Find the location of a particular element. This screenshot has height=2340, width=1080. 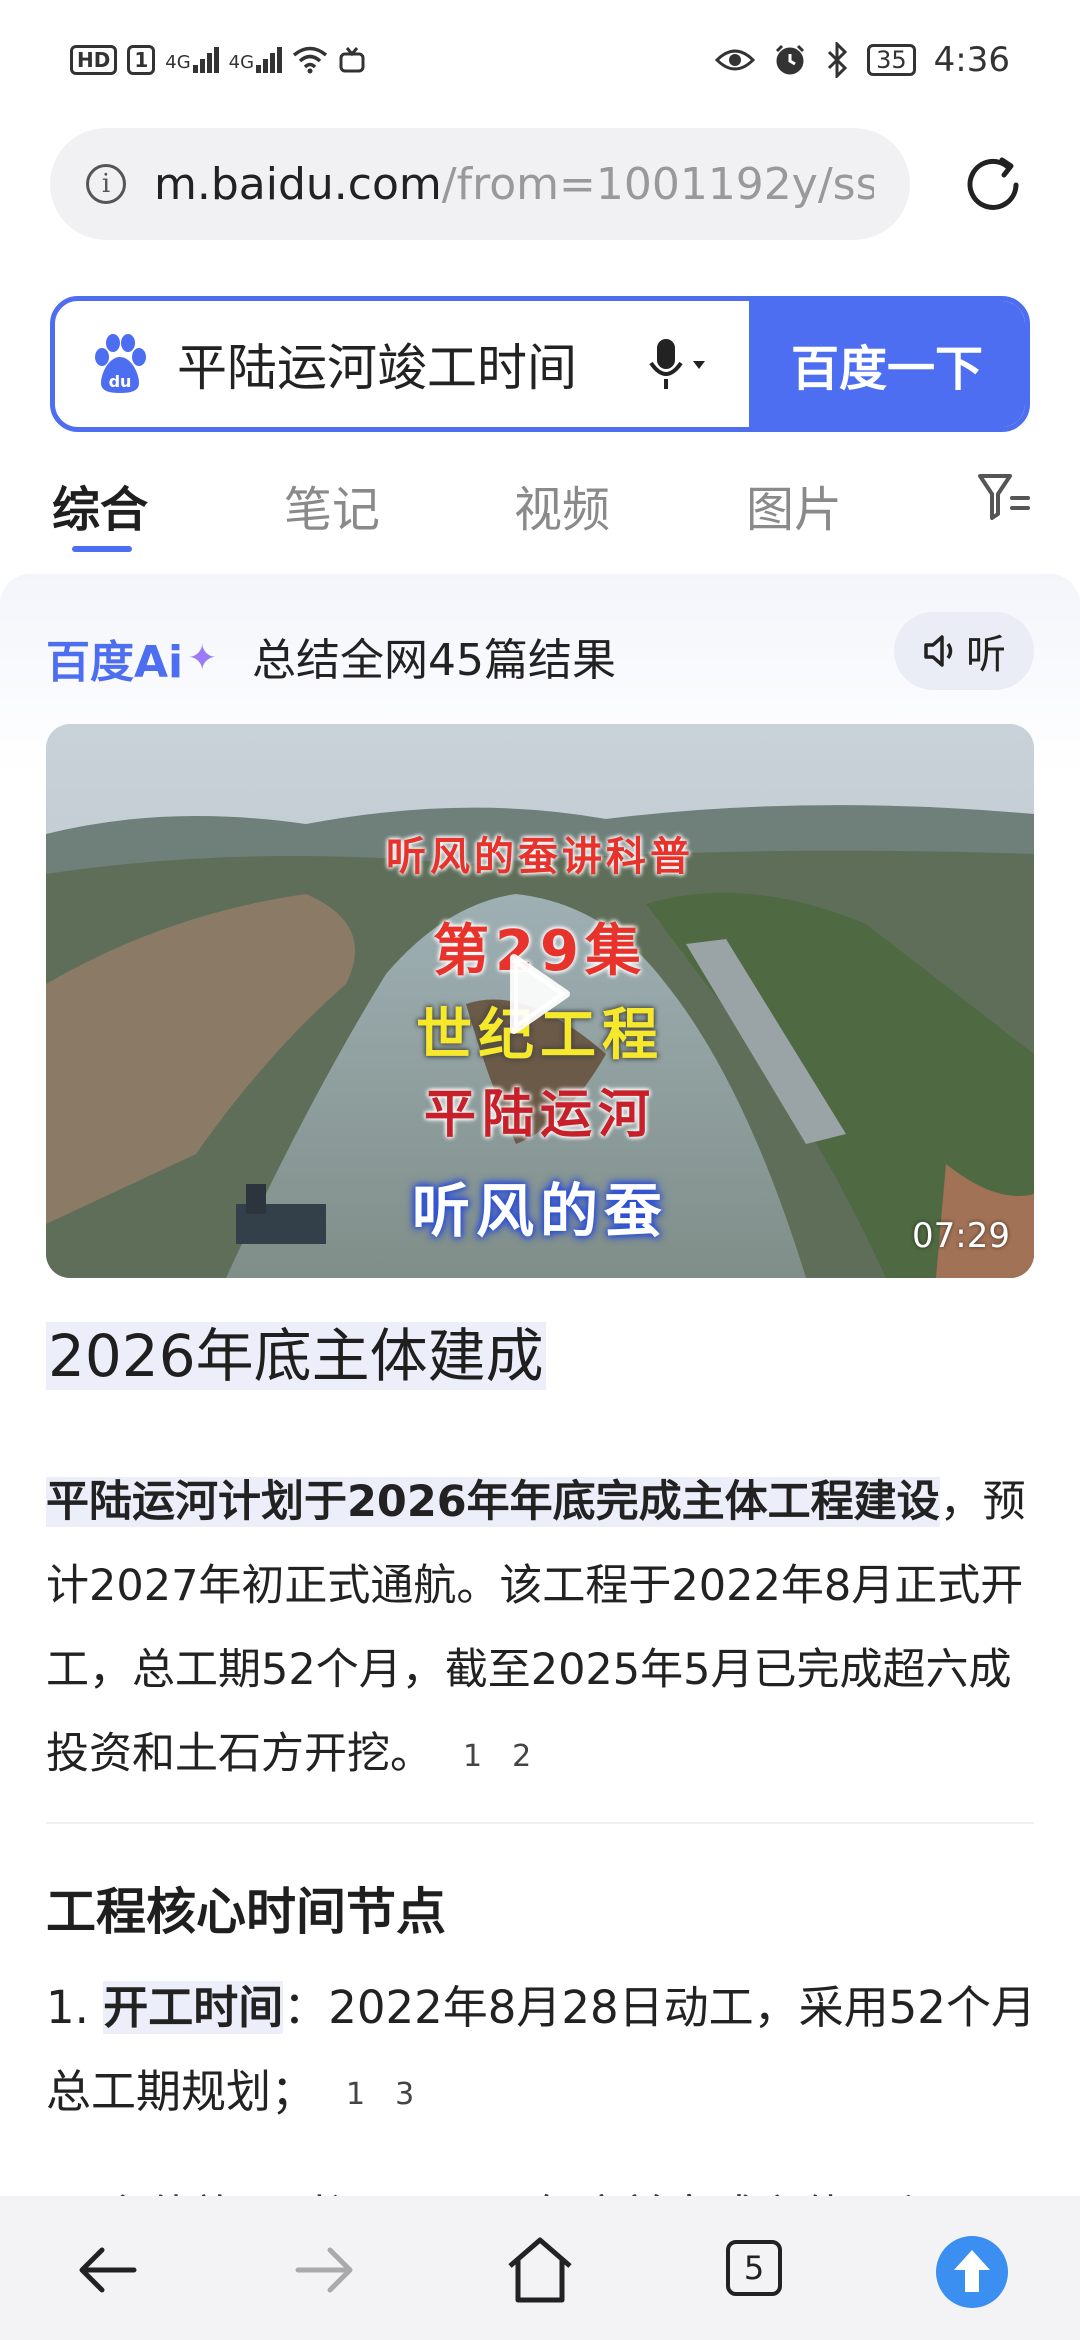

up-arrow-icon is located at coordinates (972, 2271).